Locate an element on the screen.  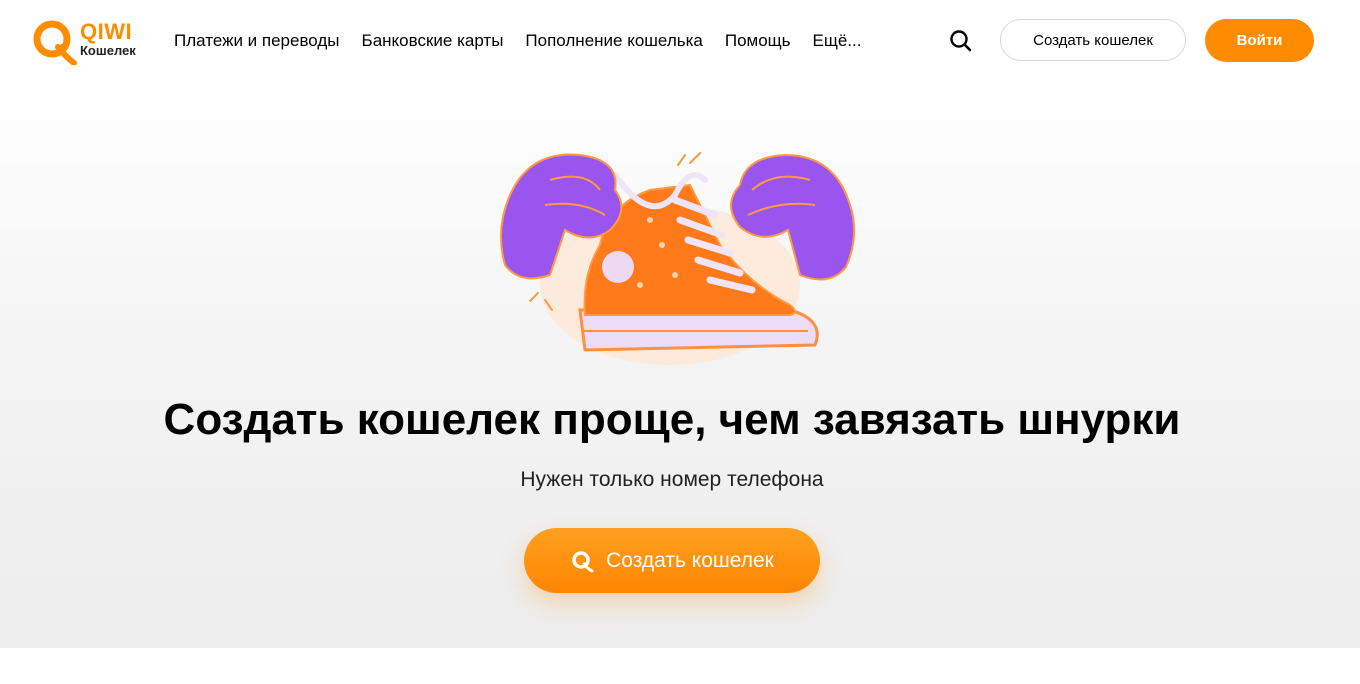
nav-item-payments: Платежи и переводы is located at coordinates (257, 42).